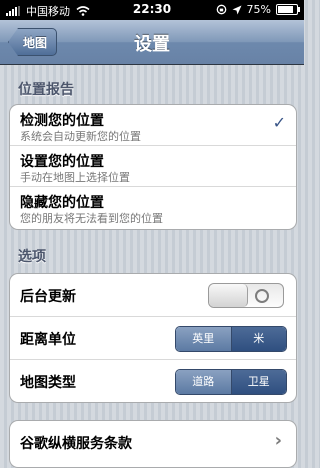  I want to click on background-update-toggle, so click(246, 295).